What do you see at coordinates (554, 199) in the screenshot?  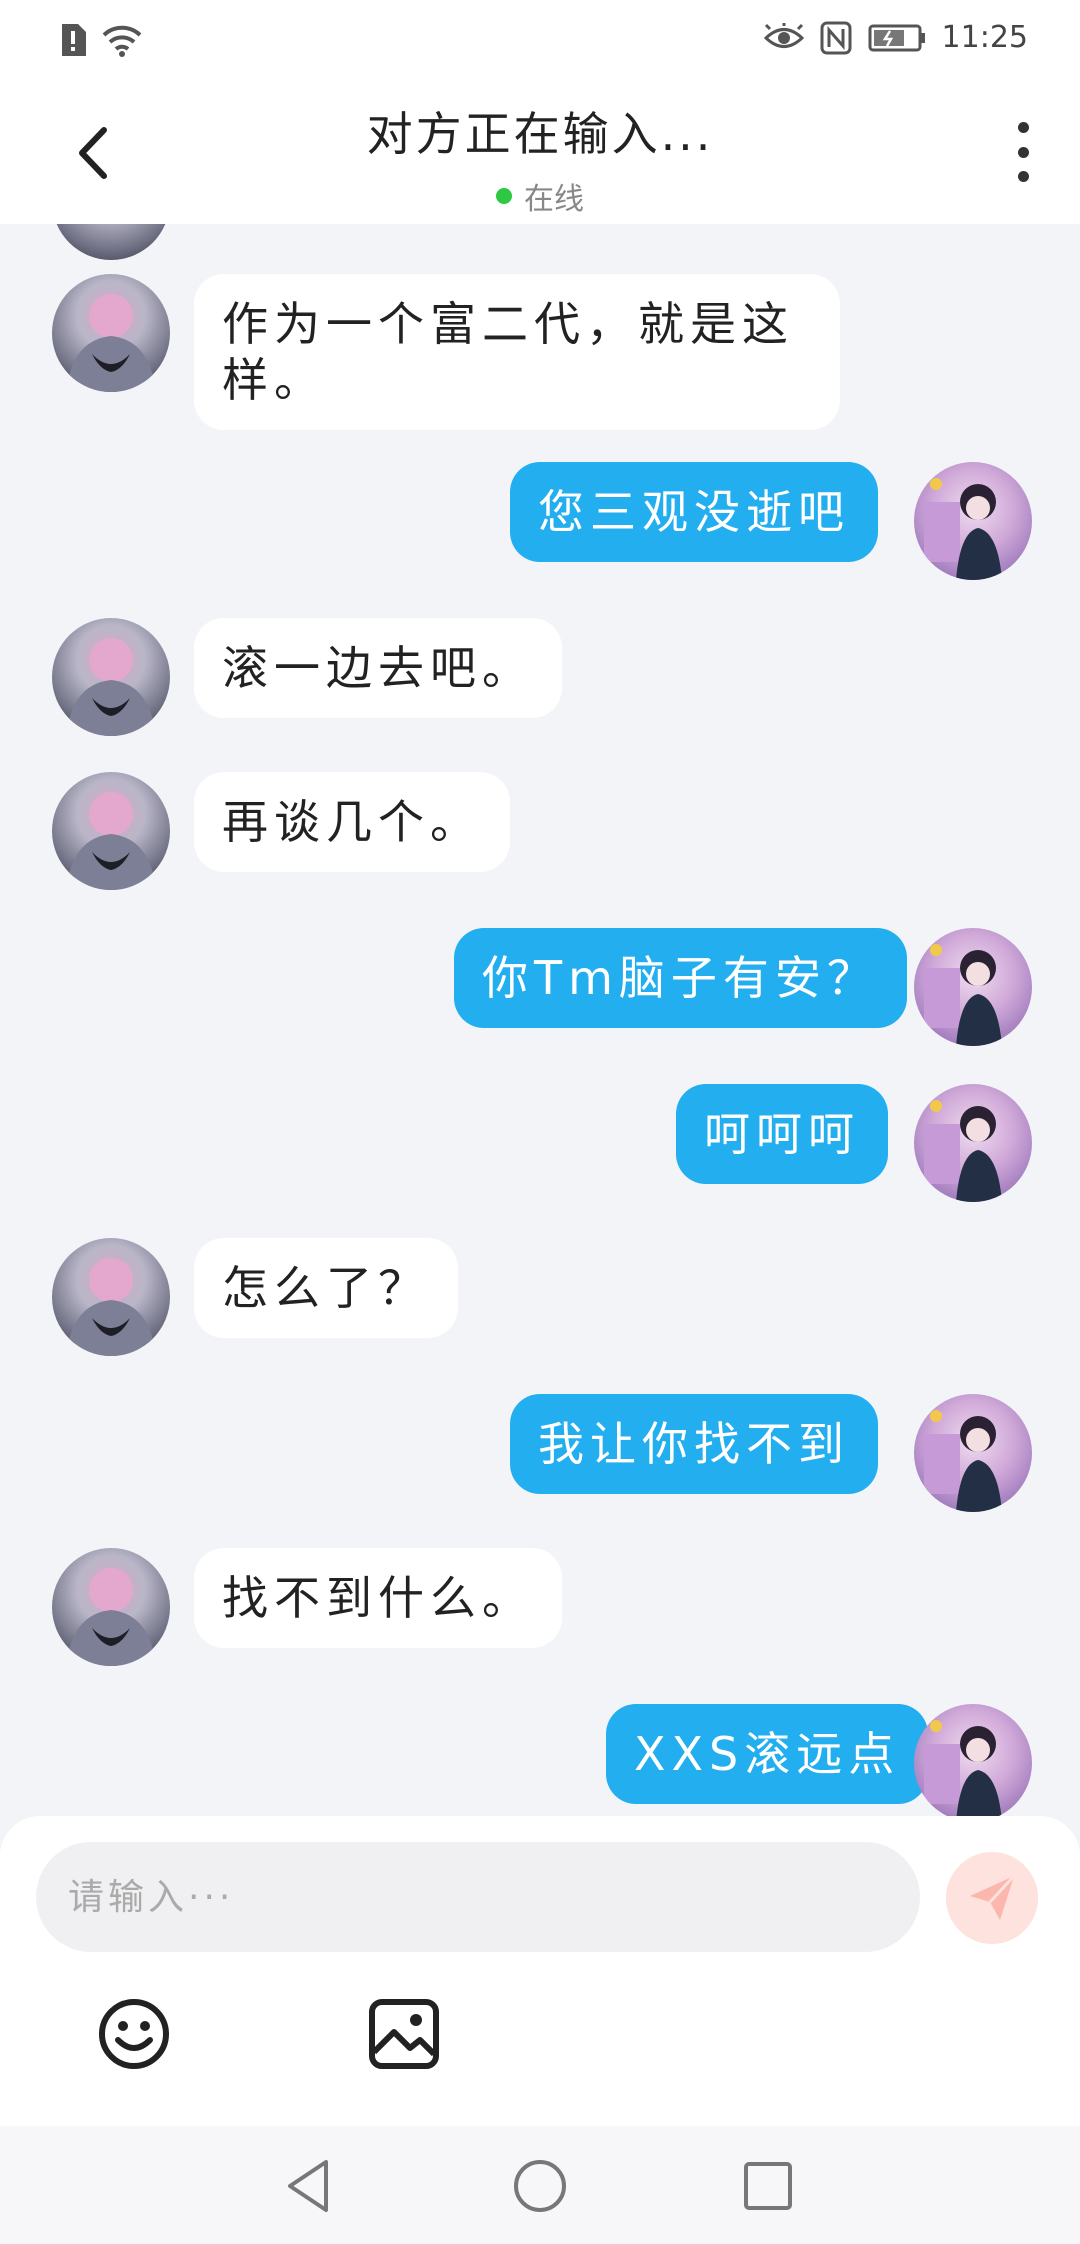 I see `online-status-label: 在线` at bounding box center [554, 199].